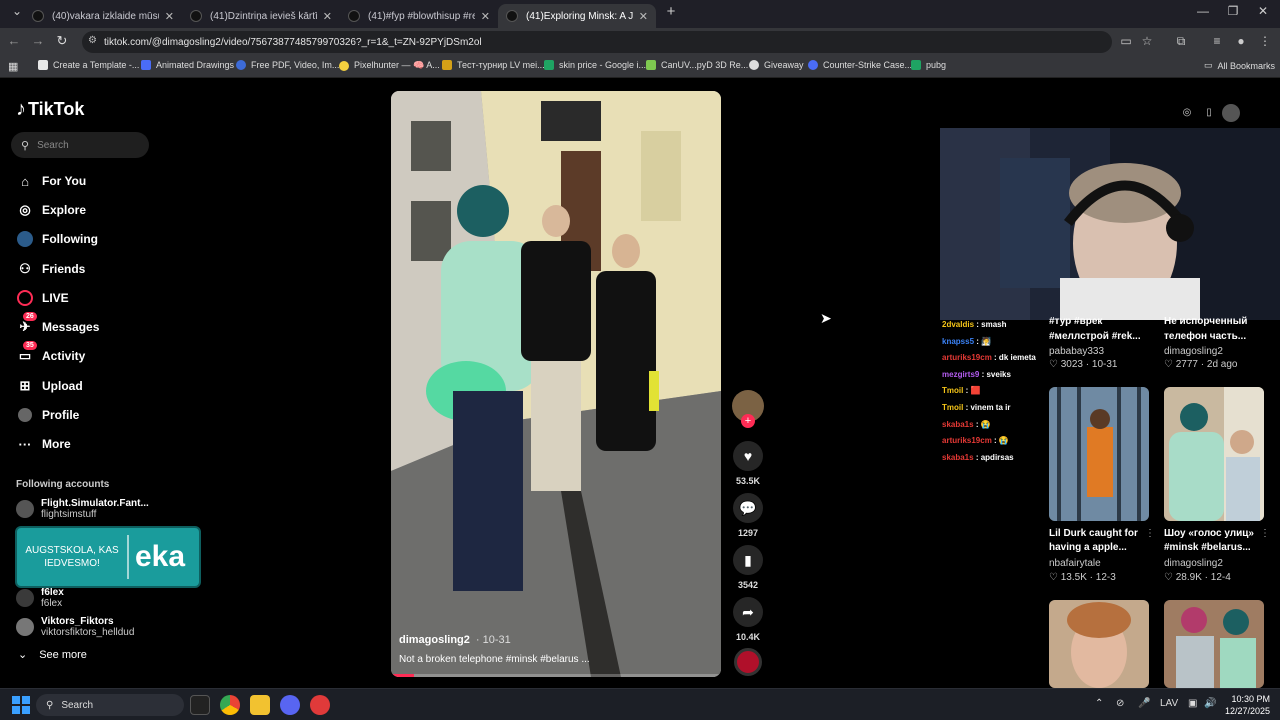  What do you see at coordinates (671, 11) in the screenshot?
I see `new-tab-button: +` at bounding box center [671, 11].